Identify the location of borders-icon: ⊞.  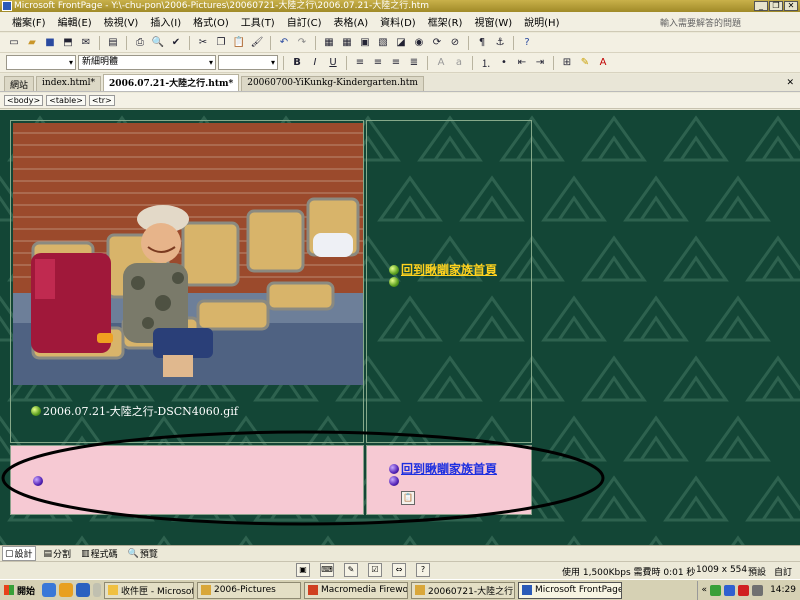
(567, 63).